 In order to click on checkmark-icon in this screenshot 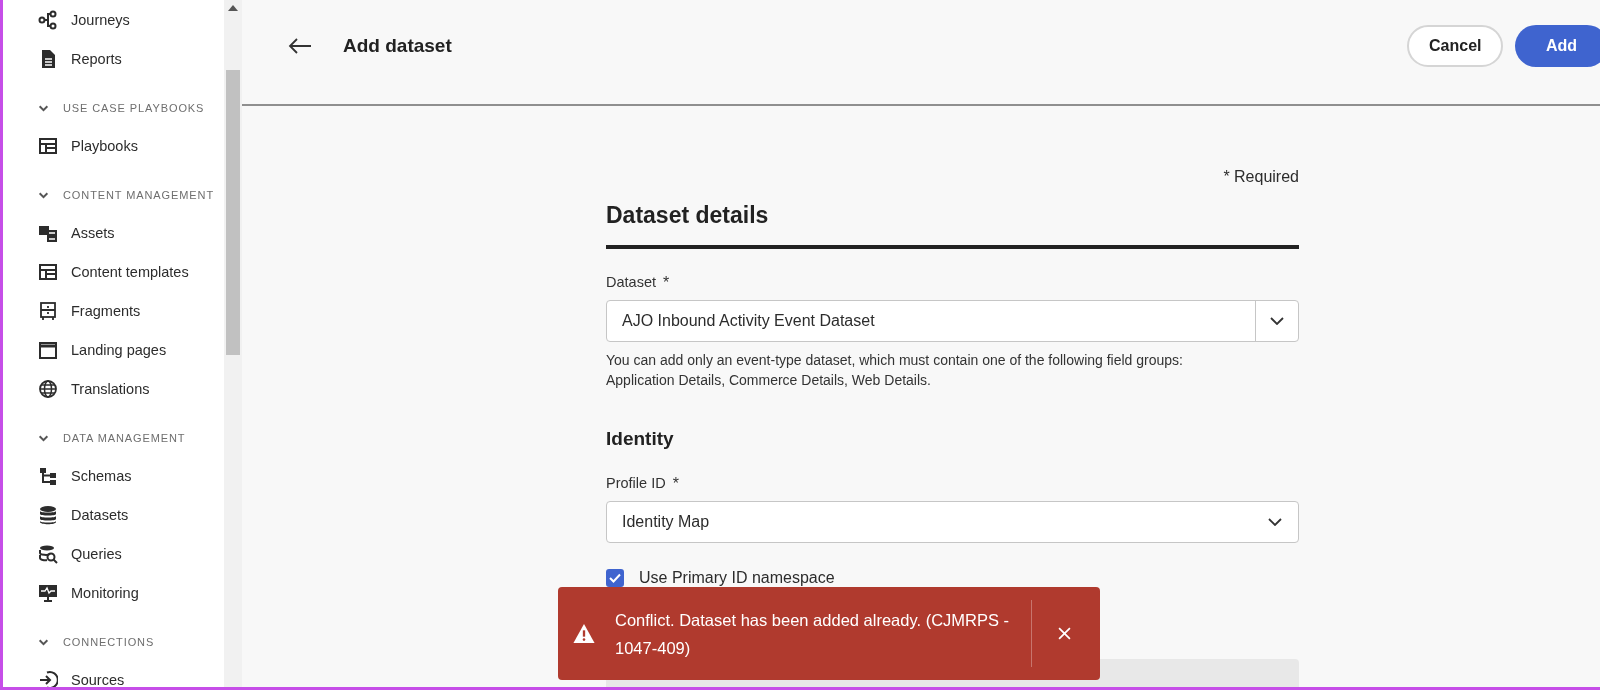, I will do `click(615, 578)`.